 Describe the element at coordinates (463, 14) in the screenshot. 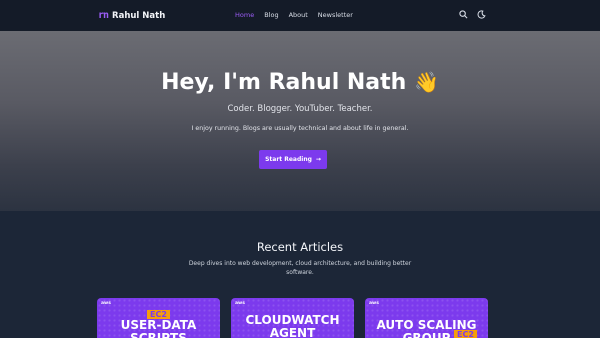

I see `search-icon` at that location.